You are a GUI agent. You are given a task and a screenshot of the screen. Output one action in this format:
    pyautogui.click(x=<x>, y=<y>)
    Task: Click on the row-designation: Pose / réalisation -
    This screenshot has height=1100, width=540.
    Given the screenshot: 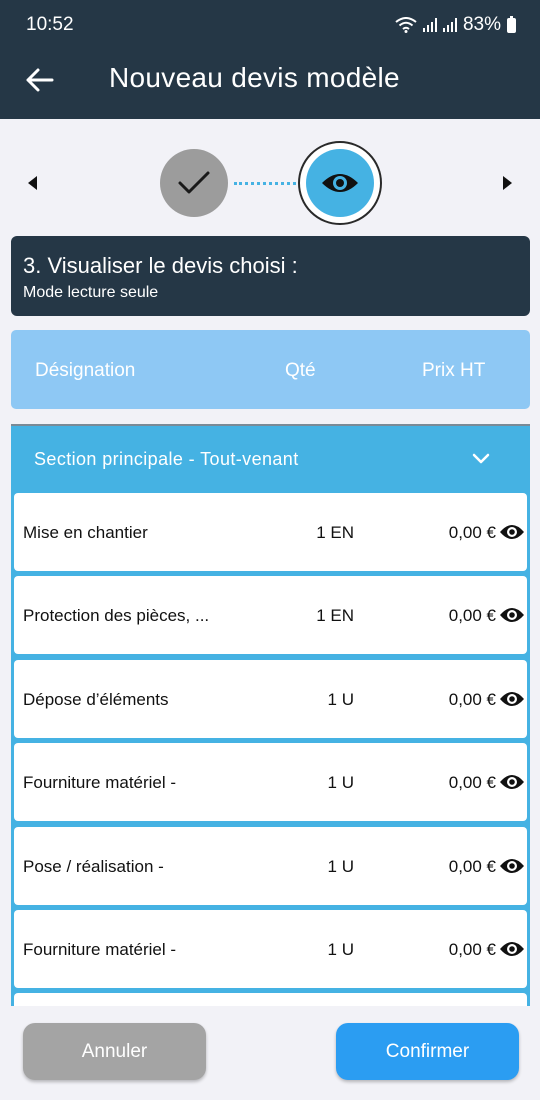 What is the action you would take?
    pyautogui.click(x=93, y=866)
    